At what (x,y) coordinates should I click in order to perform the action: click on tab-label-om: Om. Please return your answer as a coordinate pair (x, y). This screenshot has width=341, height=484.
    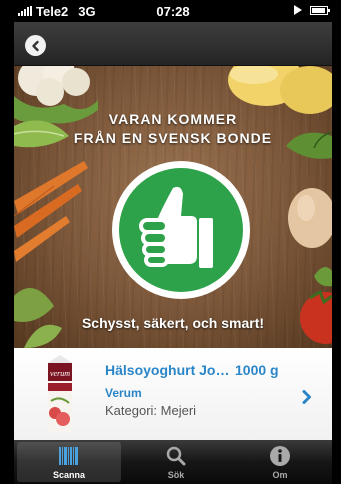
    Looking at the image, I should click on (280, 475).